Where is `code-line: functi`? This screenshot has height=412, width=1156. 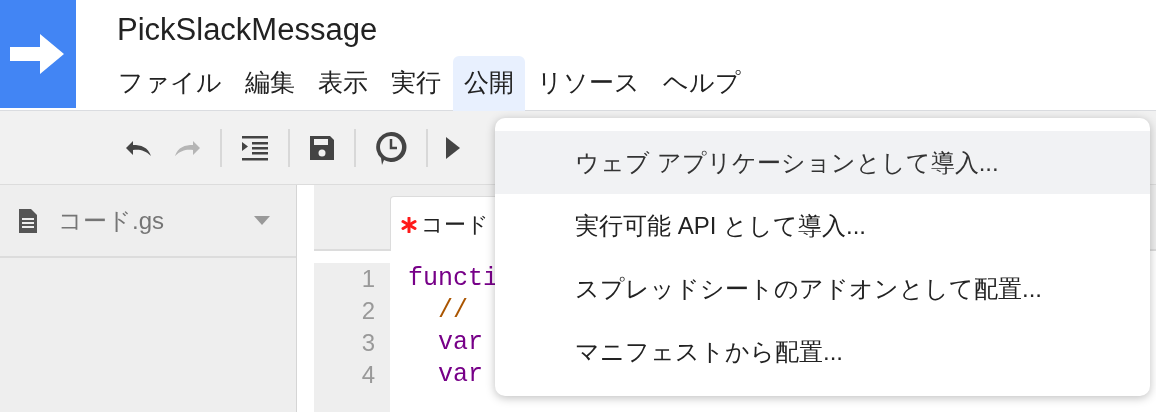
code-line: functi is located at coordinates (453, 279).